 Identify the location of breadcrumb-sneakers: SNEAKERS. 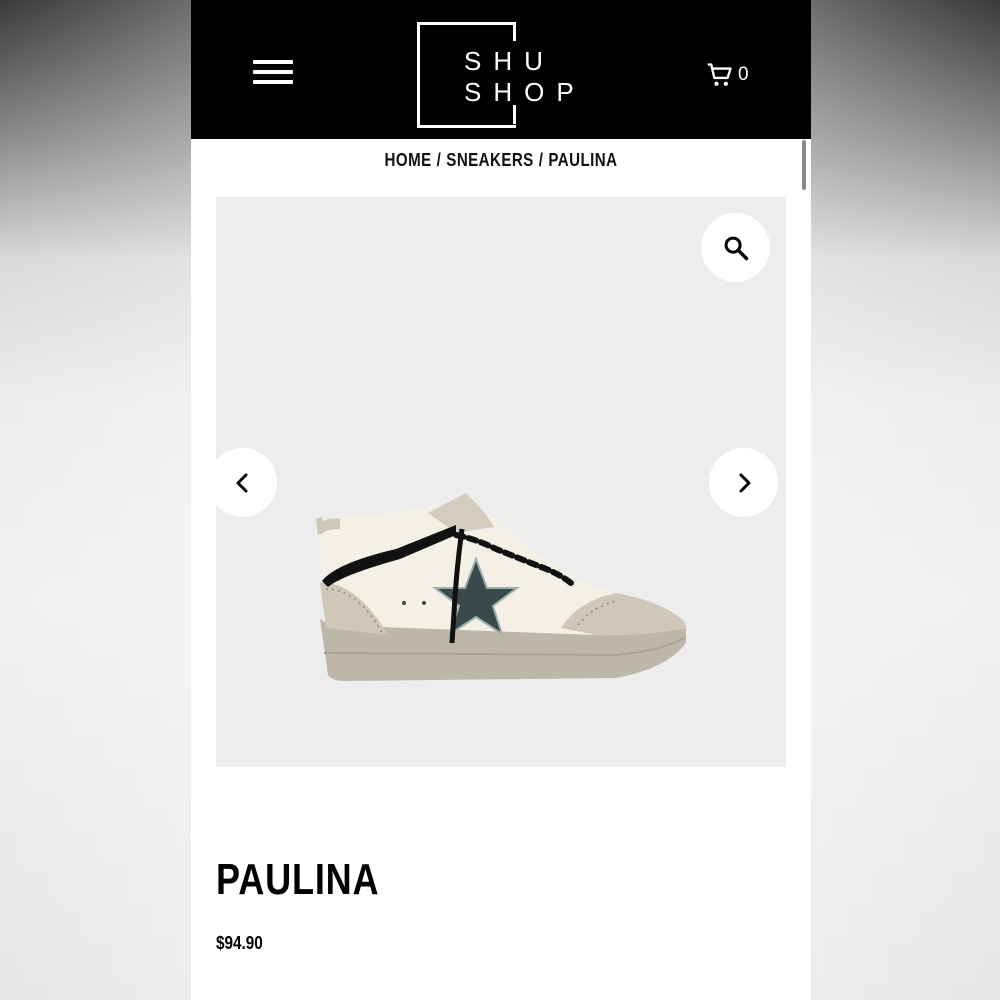
(489, 160).